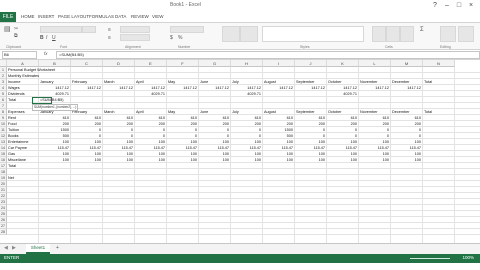 Image resolution: width=480 pixels, height=270 pixels. I want to click on formula-bar: B6 fx =SUM(B4:B5), so click(240, 55).